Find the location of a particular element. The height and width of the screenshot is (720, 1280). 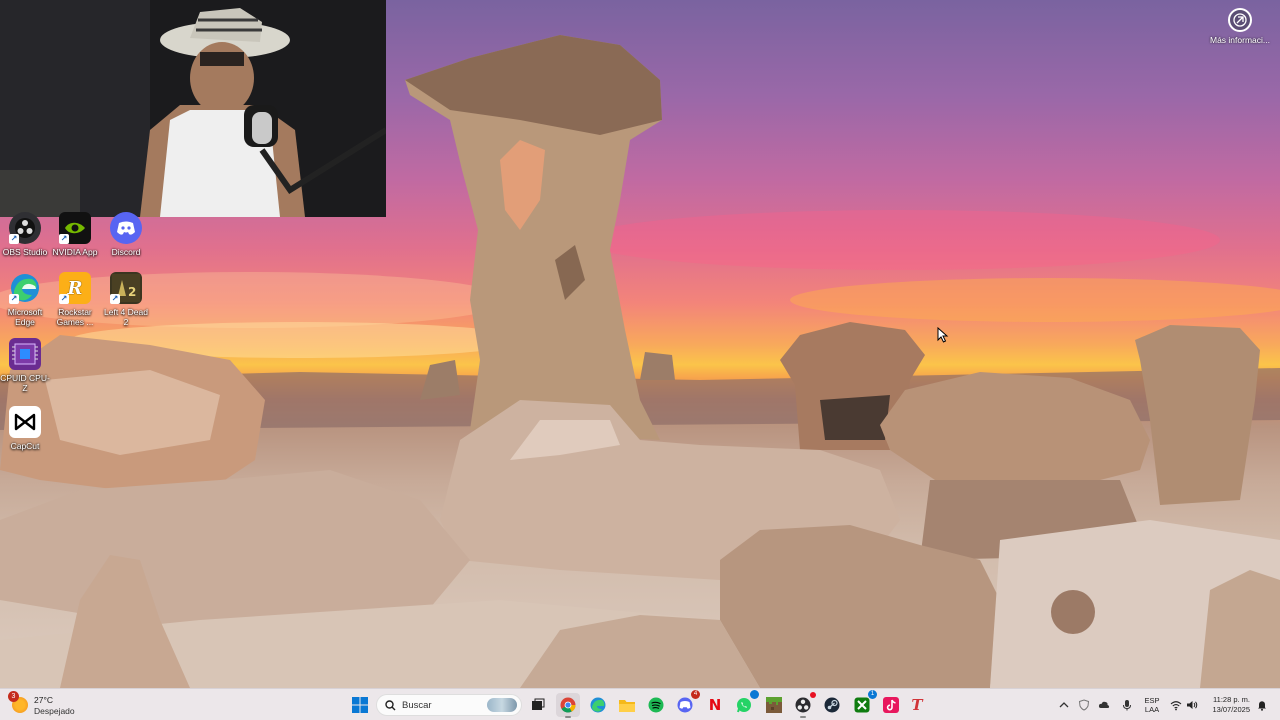

whatsapp-icon is located at coordinates (744, 705).